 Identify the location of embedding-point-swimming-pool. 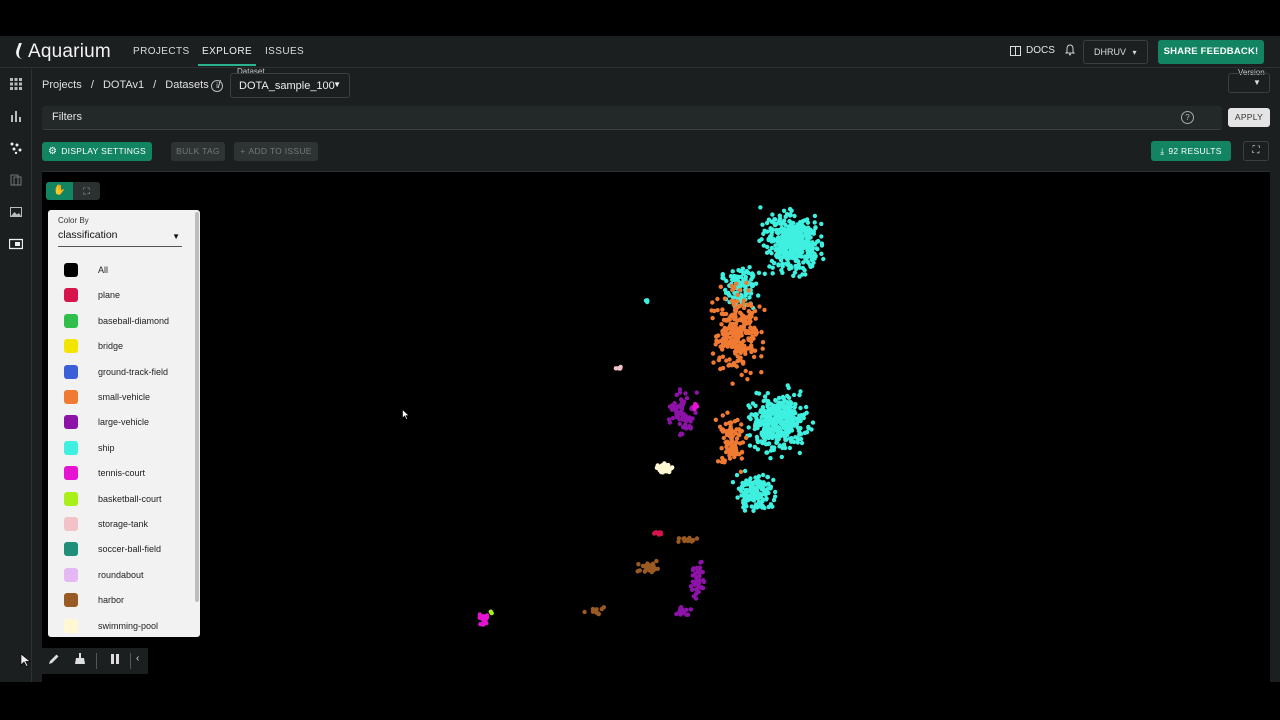
(667, 467).